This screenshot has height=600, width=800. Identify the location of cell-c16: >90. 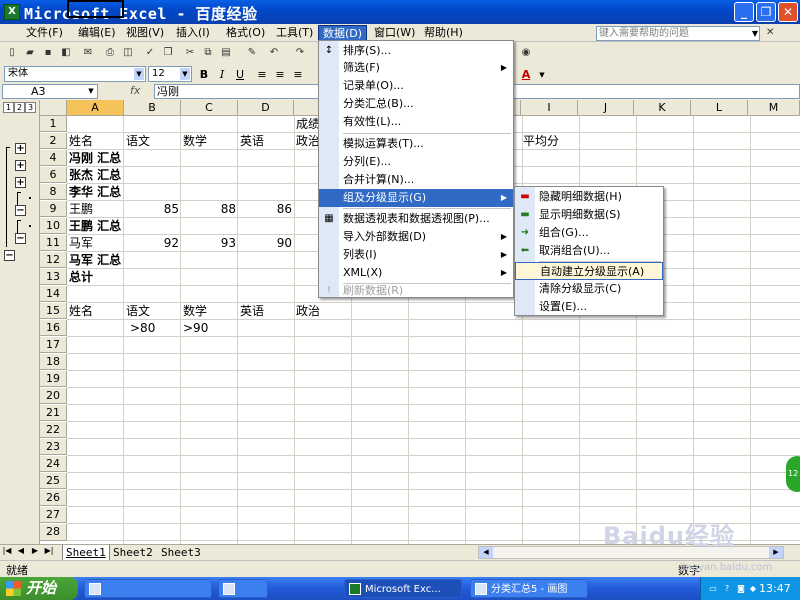
(195, 328).